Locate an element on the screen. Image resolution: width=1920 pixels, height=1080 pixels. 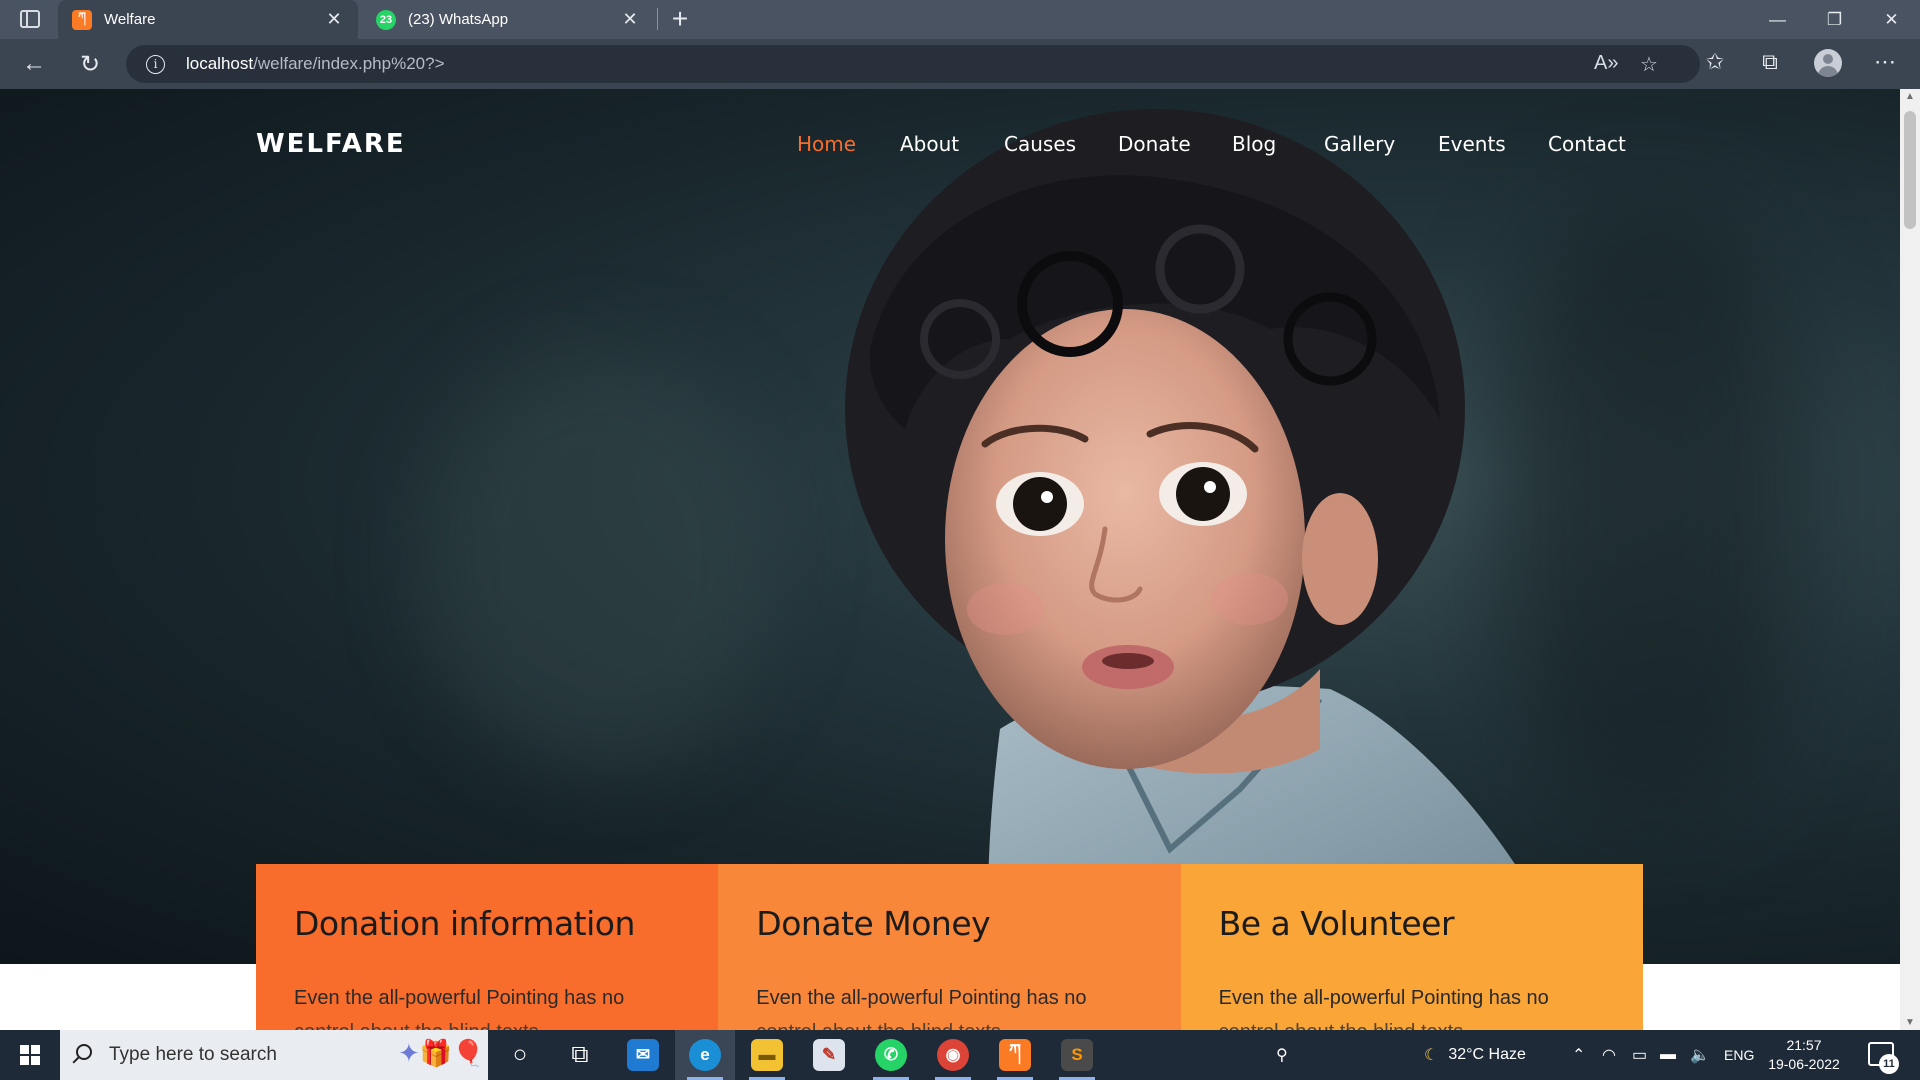
show-hidden-icons: ⌃ is located at coordinates (1578, 1055).